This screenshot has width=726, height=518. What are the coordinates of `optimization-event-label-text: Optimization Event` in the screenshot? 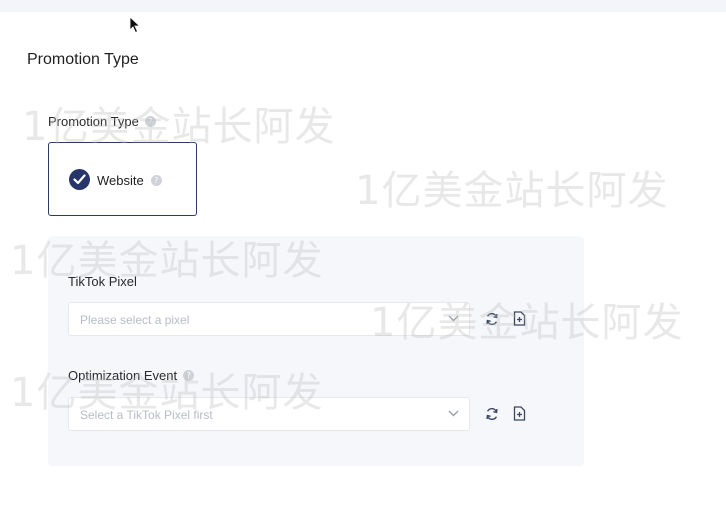 It's located at (123, 375).